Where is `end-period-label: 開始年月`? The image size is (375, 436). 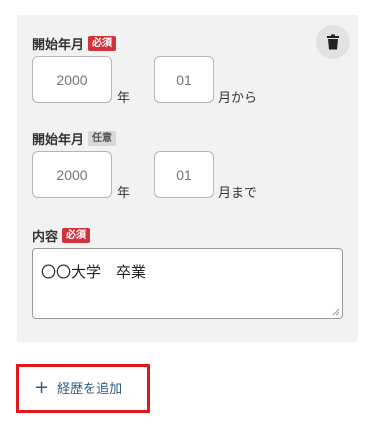
end-period-label: 開始年月 is located at coordinates (58, 140).